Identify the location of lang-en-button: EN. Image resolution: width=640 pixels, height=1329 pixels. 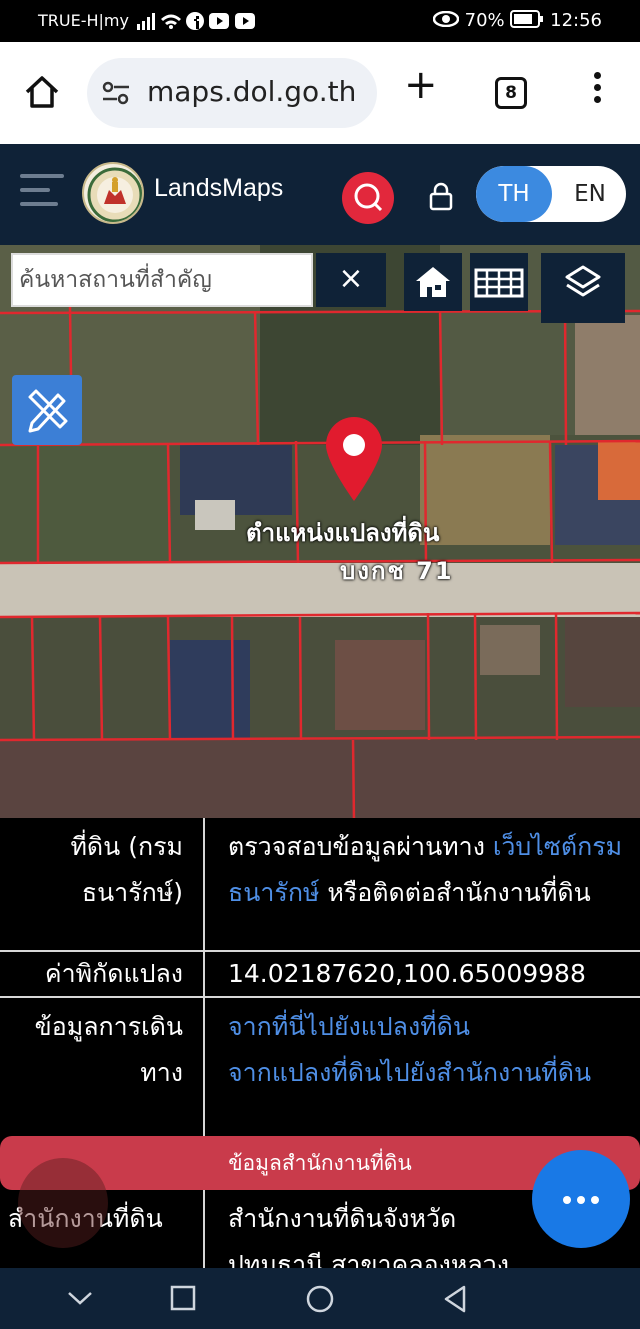
(590, 194).